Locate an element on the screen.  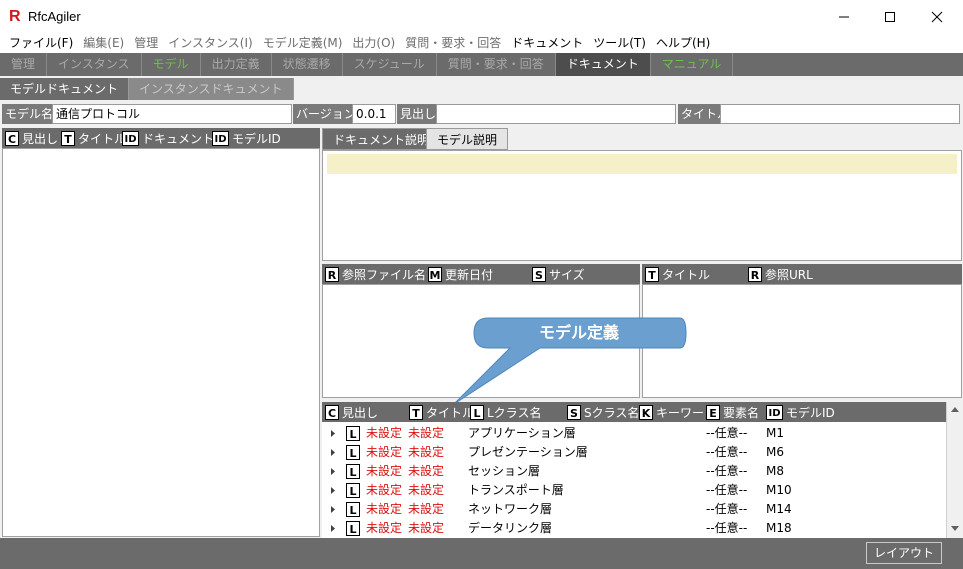
main-tab-6: 質問・要求・回答 is located at coordinates (496, 64).